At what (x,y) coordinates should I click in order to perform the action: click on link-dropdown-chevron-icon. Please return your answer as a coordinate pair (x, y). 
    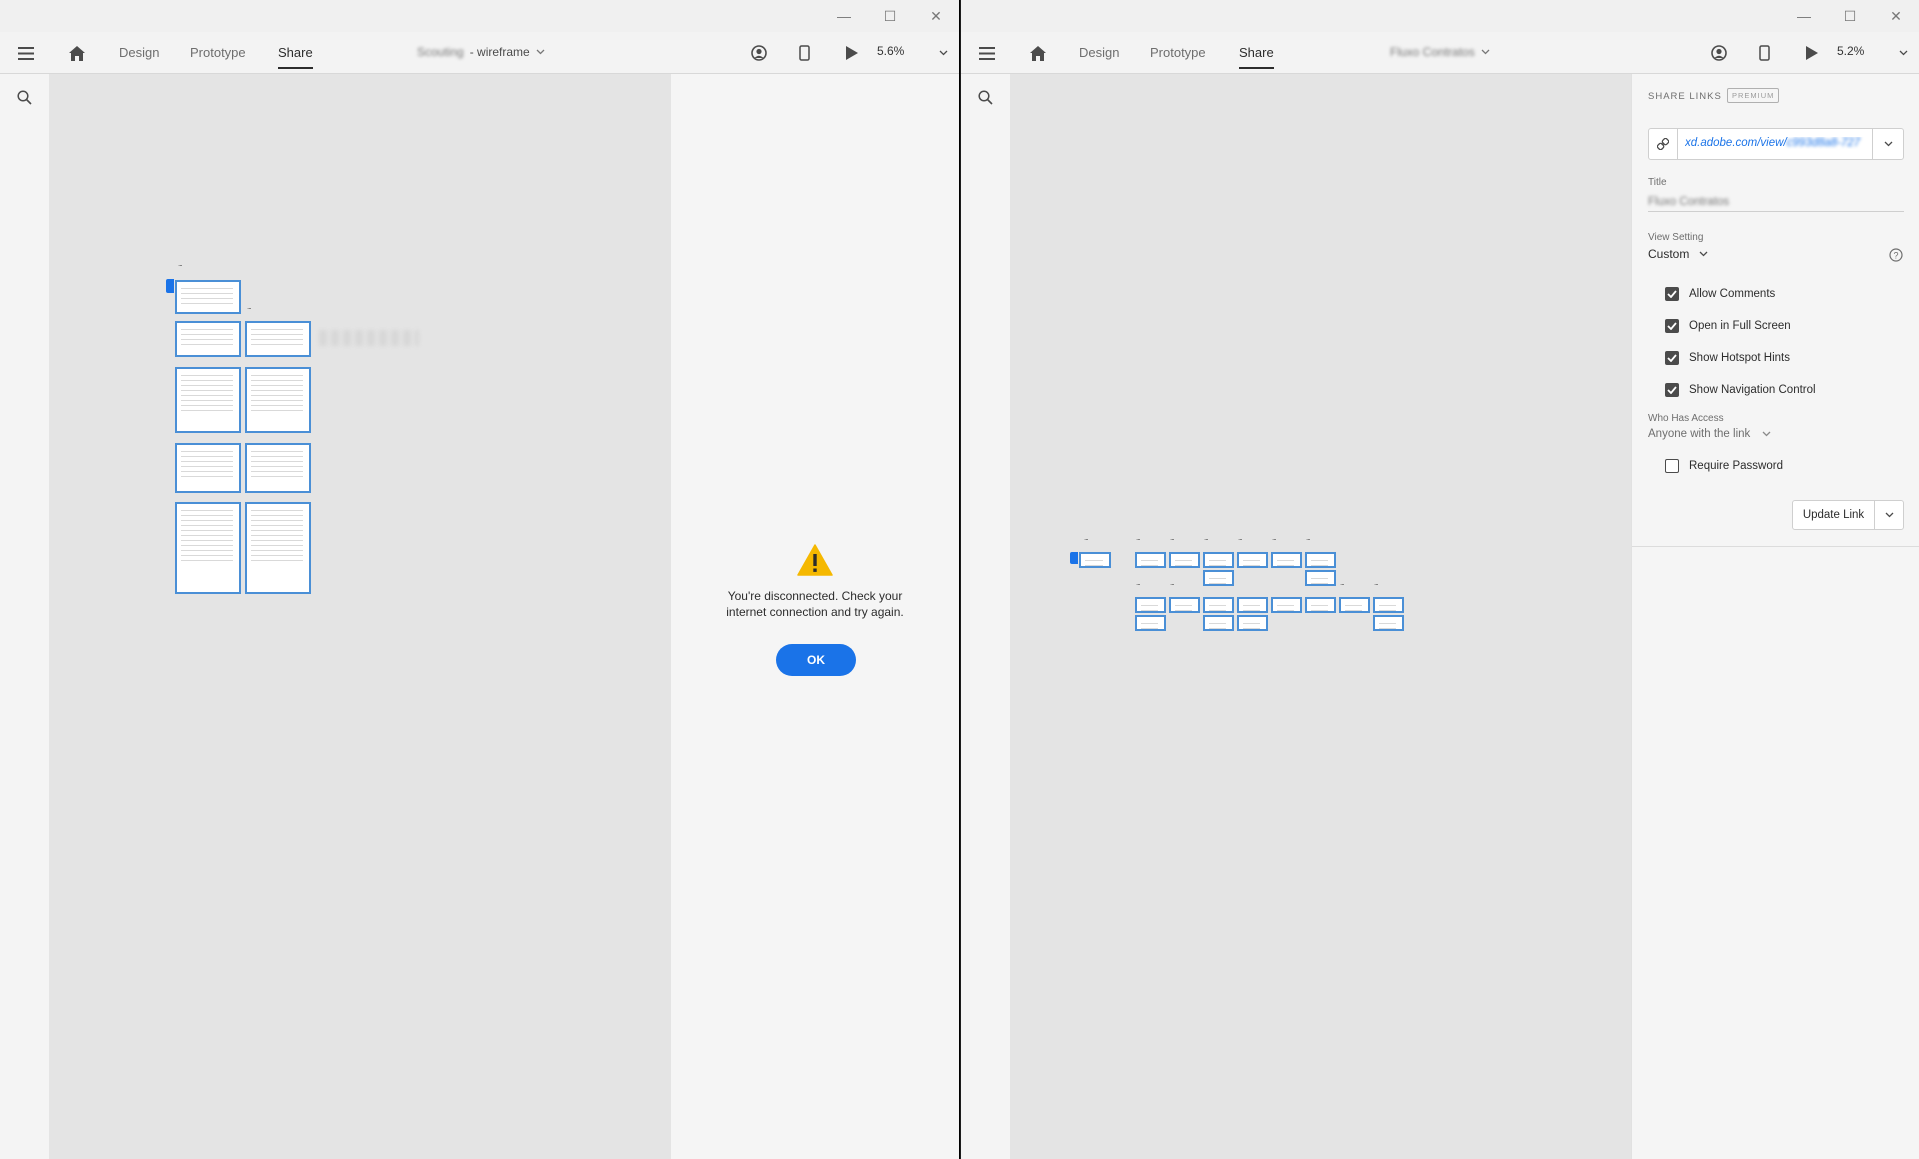
    Looking at the image, I should click on (1887, 144).